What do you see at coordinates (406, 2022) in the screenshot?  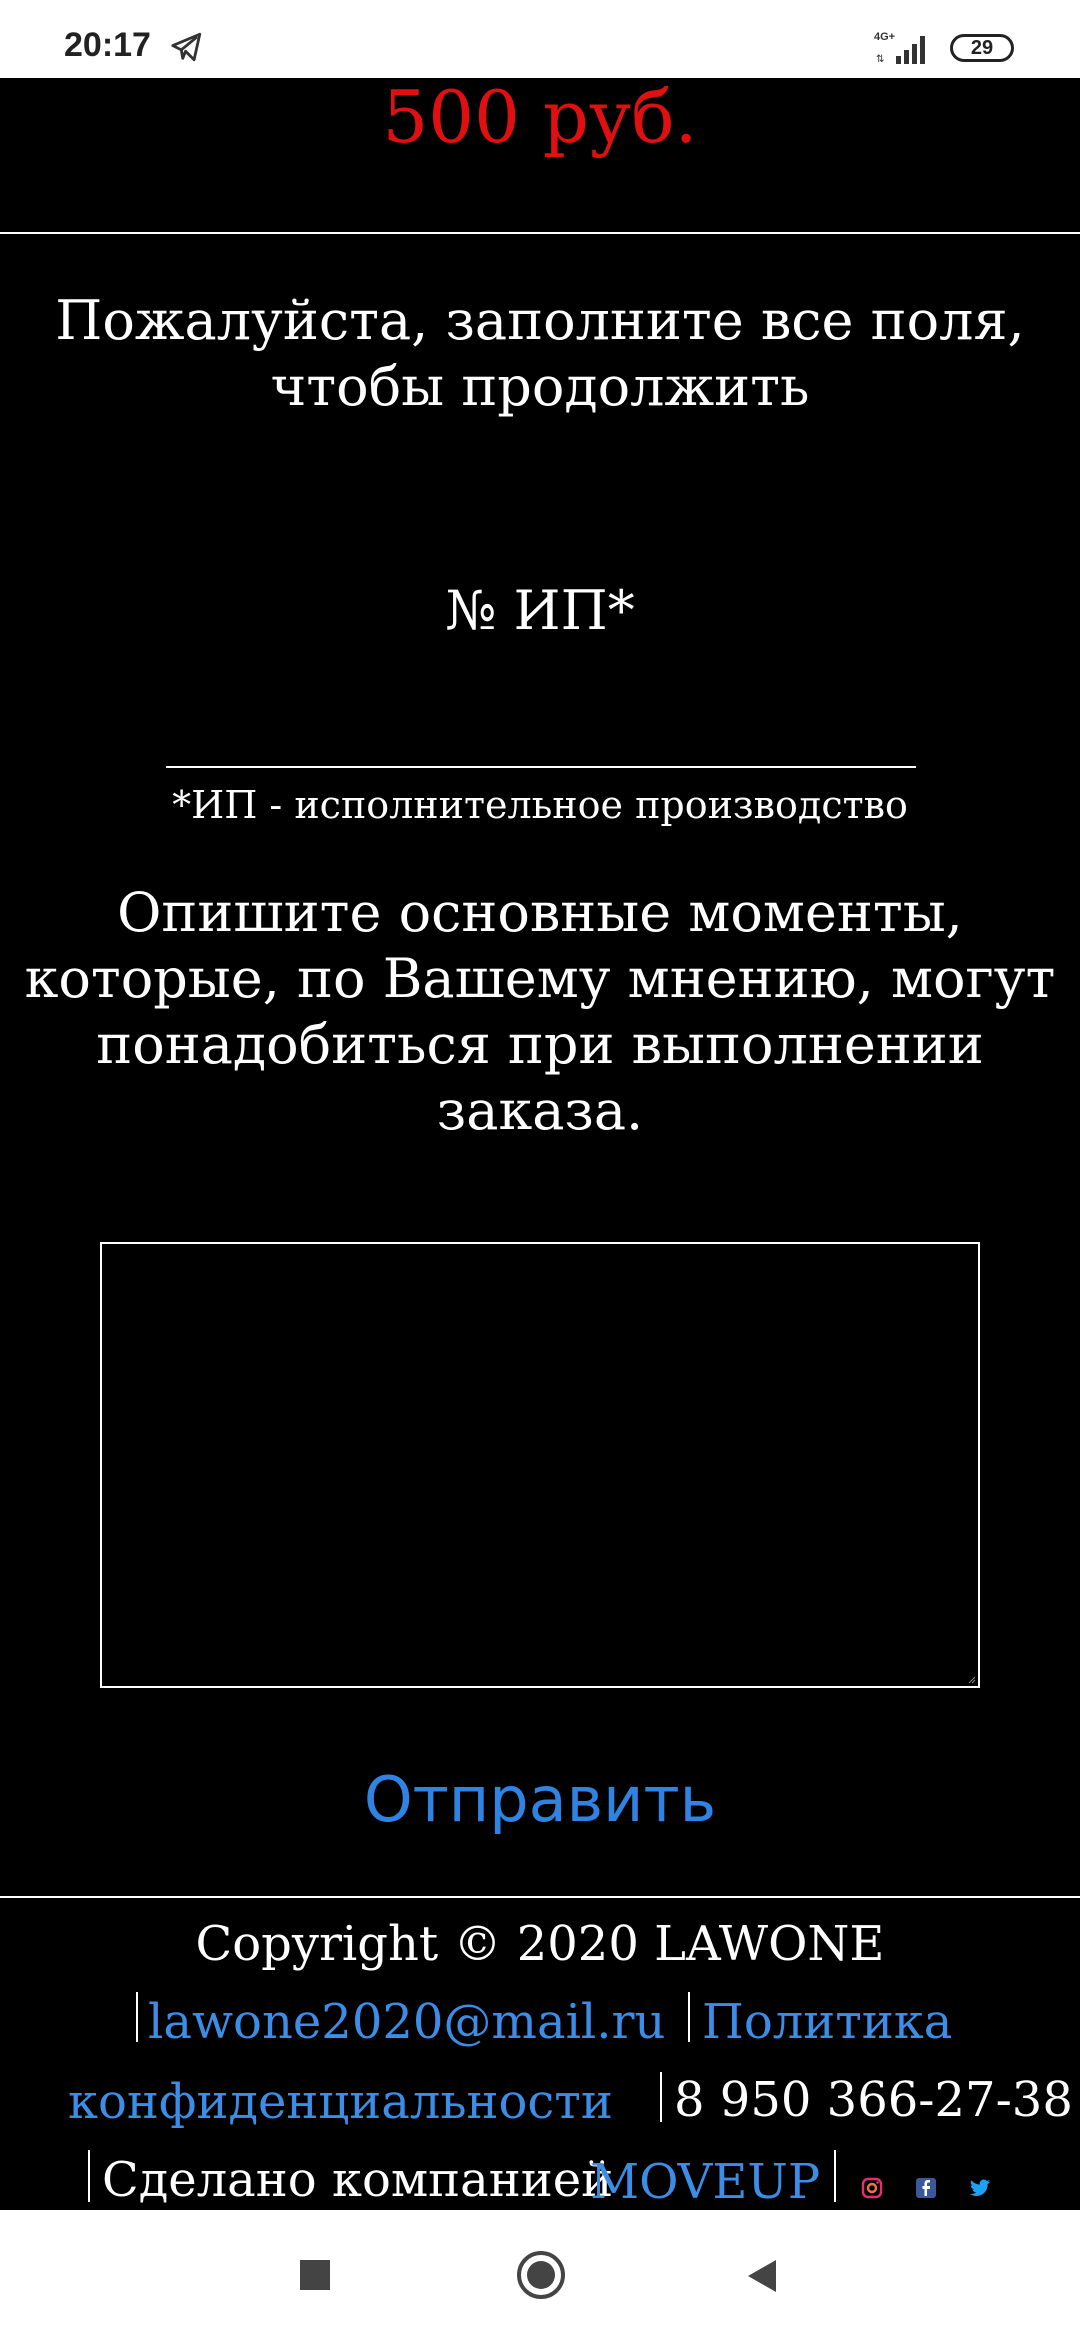 I see `email-link: lawone2020@mail.ru` at bounding box center [406, 2022].